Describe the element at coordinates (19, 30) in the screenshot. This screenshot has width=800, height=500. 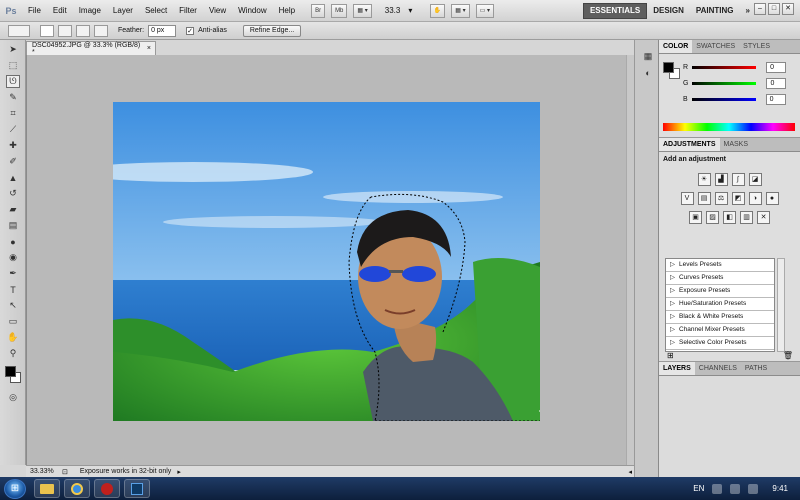
I see `lasso-preset-icon` at that location.